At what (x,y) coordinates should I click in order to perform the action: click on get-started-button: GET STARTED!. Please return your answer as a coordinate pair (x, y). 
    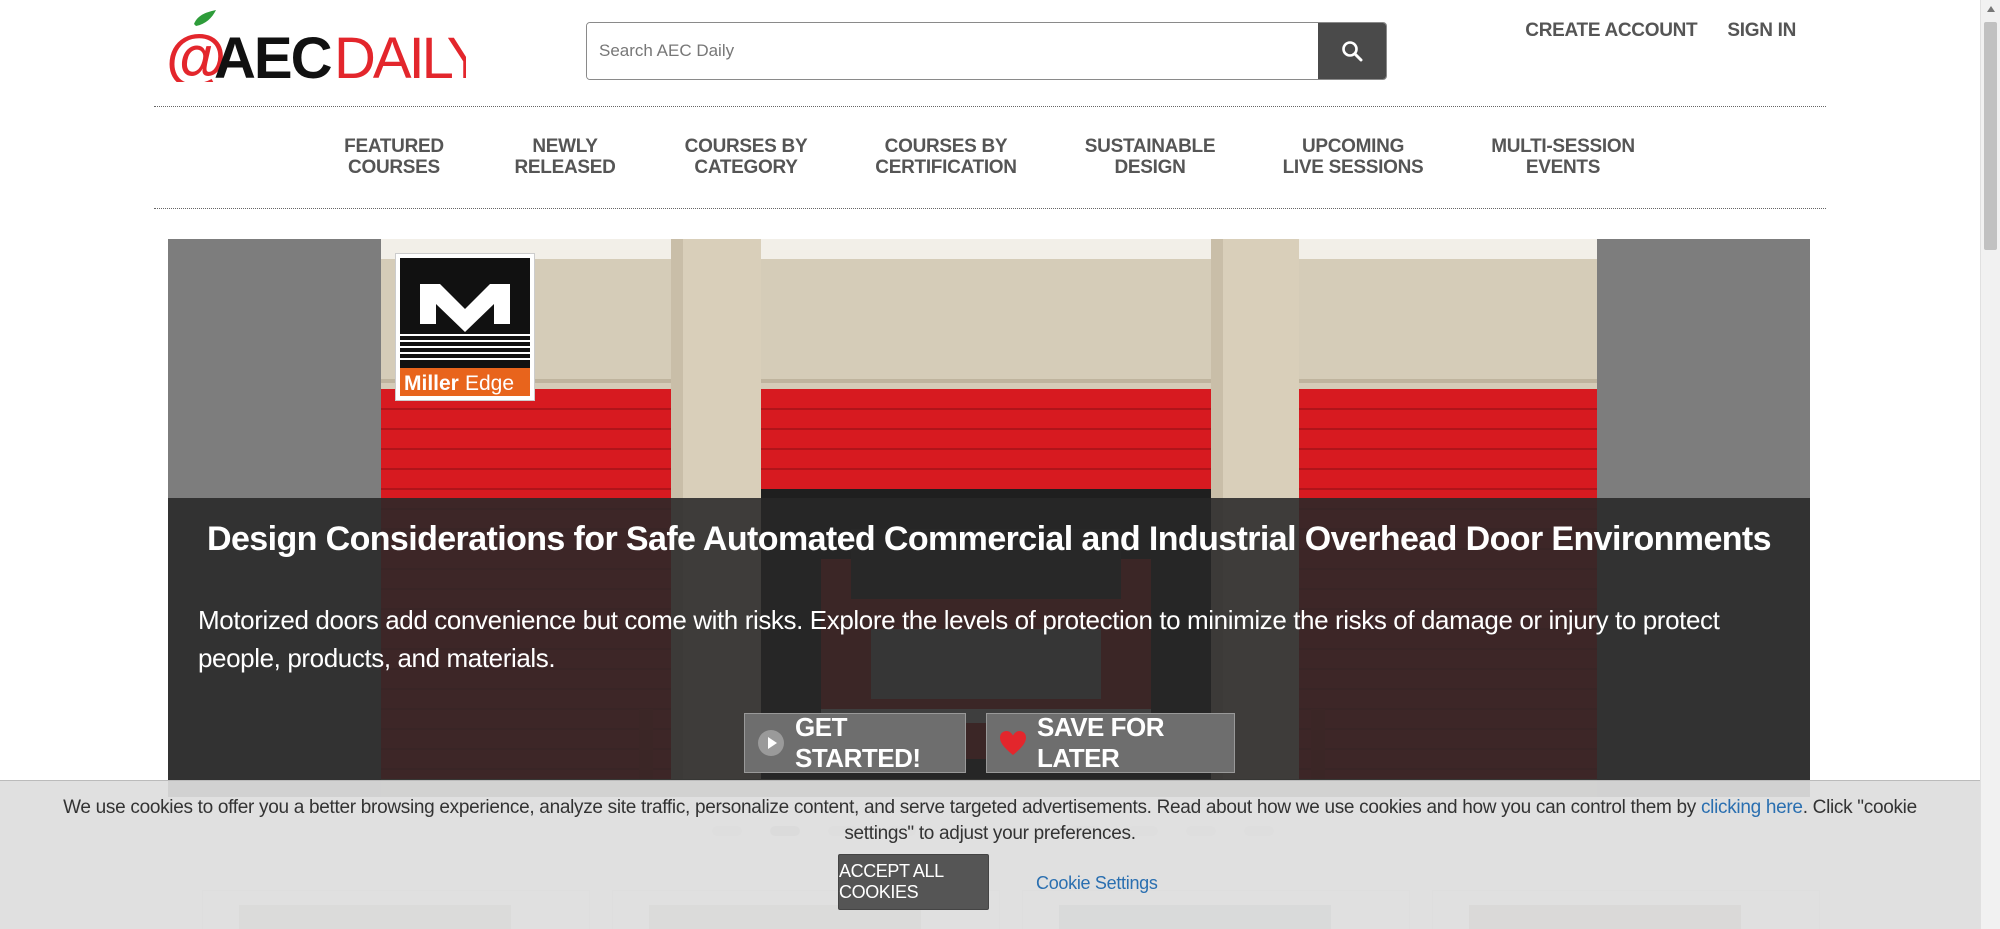
    Looking at the image, I should click on (855, 742).